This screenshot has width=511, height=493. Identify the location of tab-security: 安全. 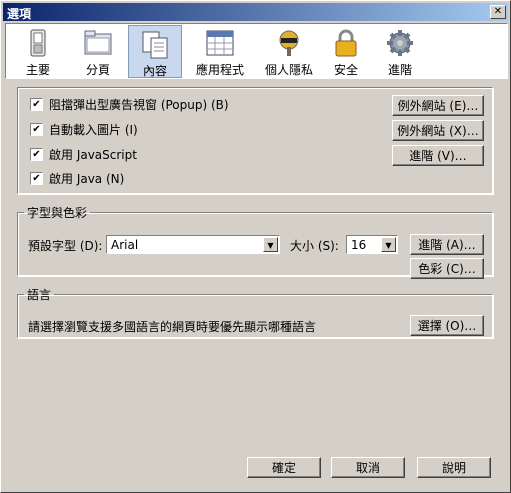
(346, 51).